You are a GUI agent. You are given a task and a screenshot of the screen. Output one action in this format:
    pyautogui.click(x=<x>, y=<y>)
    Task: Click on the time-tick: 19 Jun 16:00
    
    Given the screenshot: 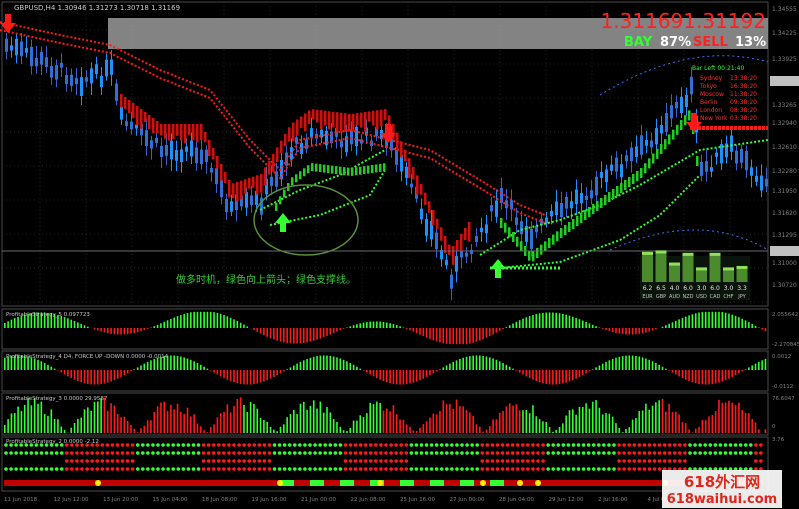 What is the action you would take?
    pyautogui.click(x=269, y=500)
    